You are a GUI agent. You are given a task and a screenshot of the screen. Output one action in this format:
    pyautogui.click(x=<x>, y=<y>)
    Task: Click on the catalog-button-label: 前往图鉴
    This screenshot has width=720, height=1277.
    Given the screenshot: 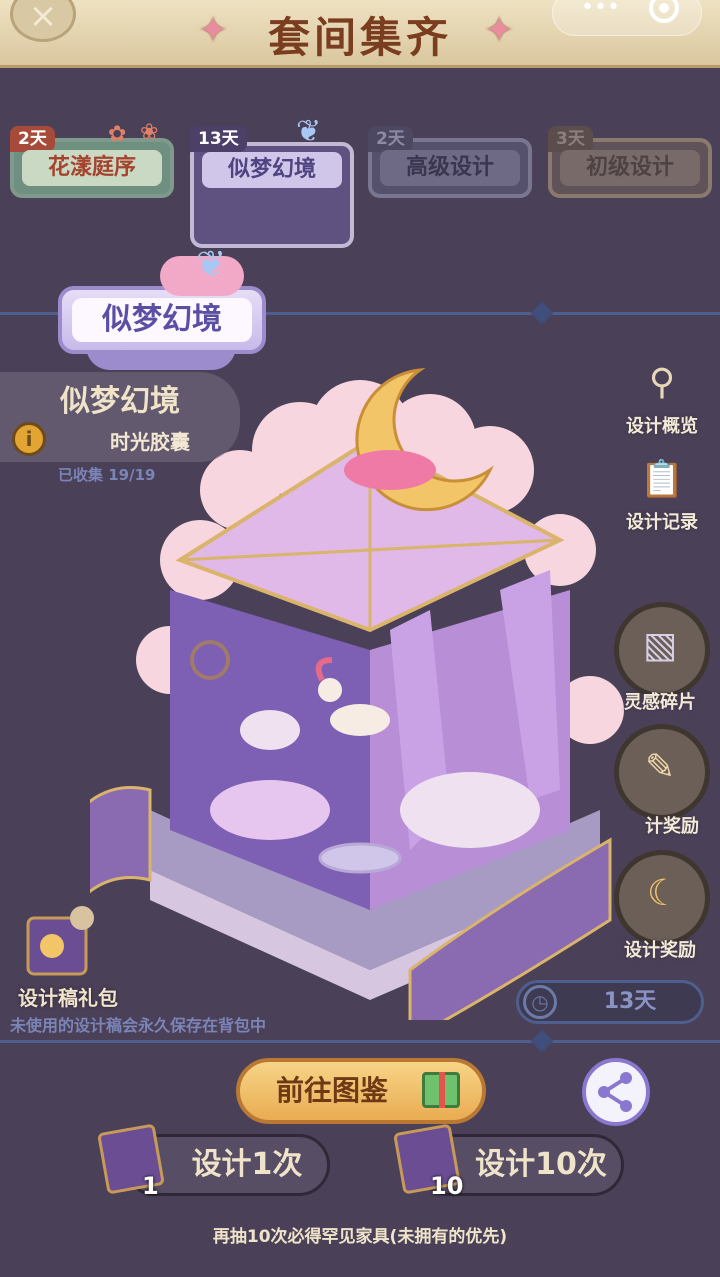 What is the action you would take?
    pyautogui.click(x=332, y=1090)
    